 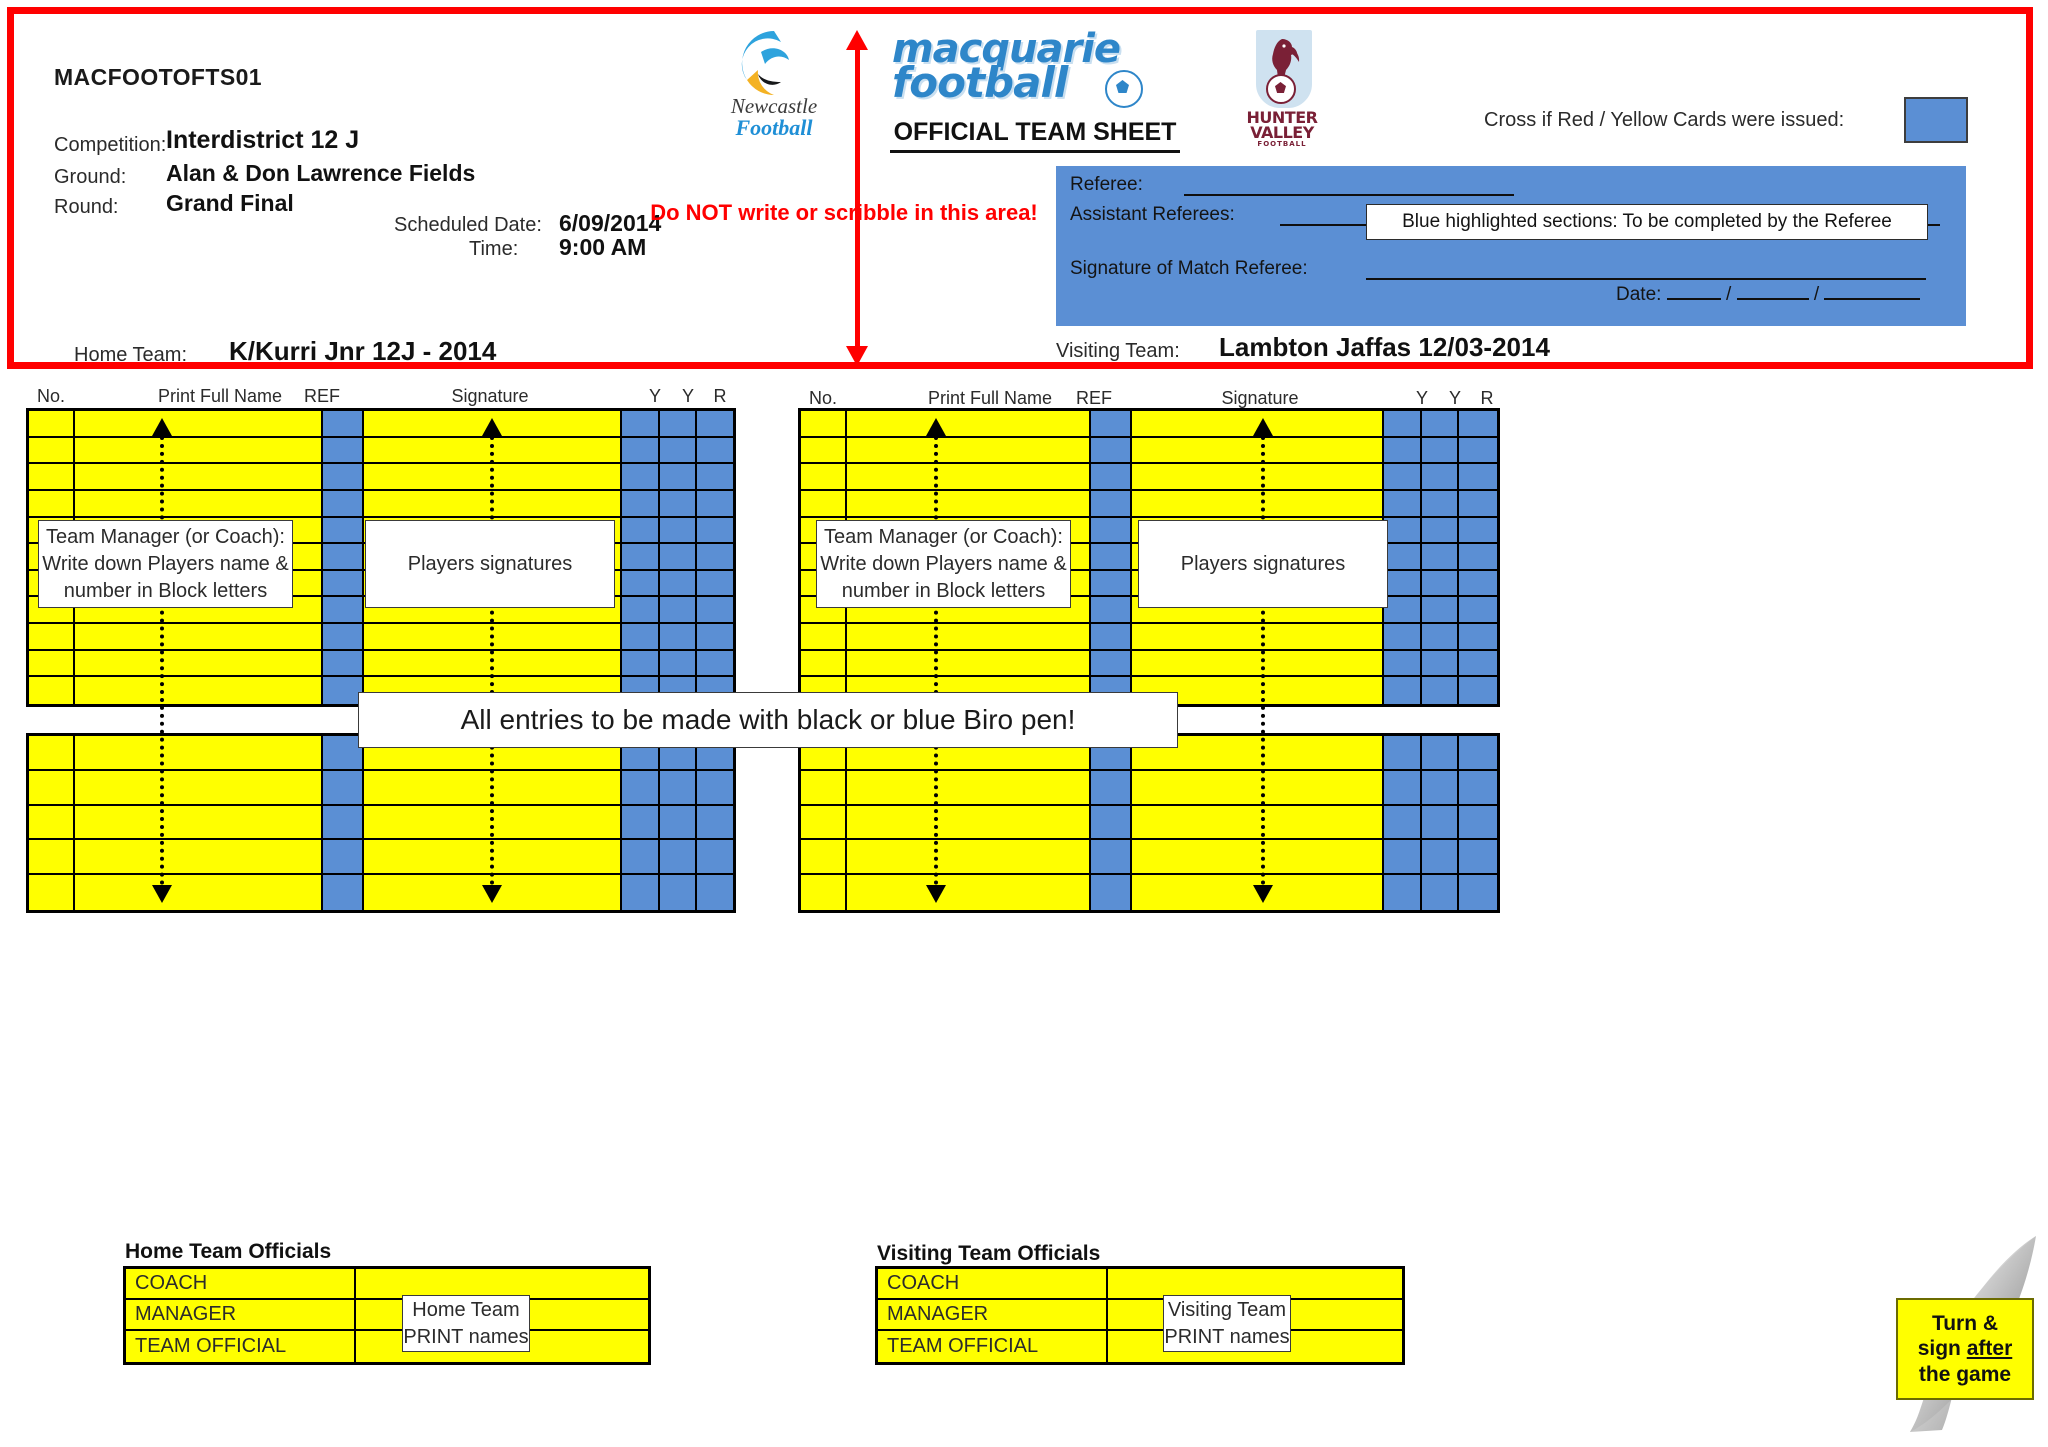 What do you see at coordinates (1693, 299) in the screenshot?
I see `date-day-field` at bounding box center [1693, 299].